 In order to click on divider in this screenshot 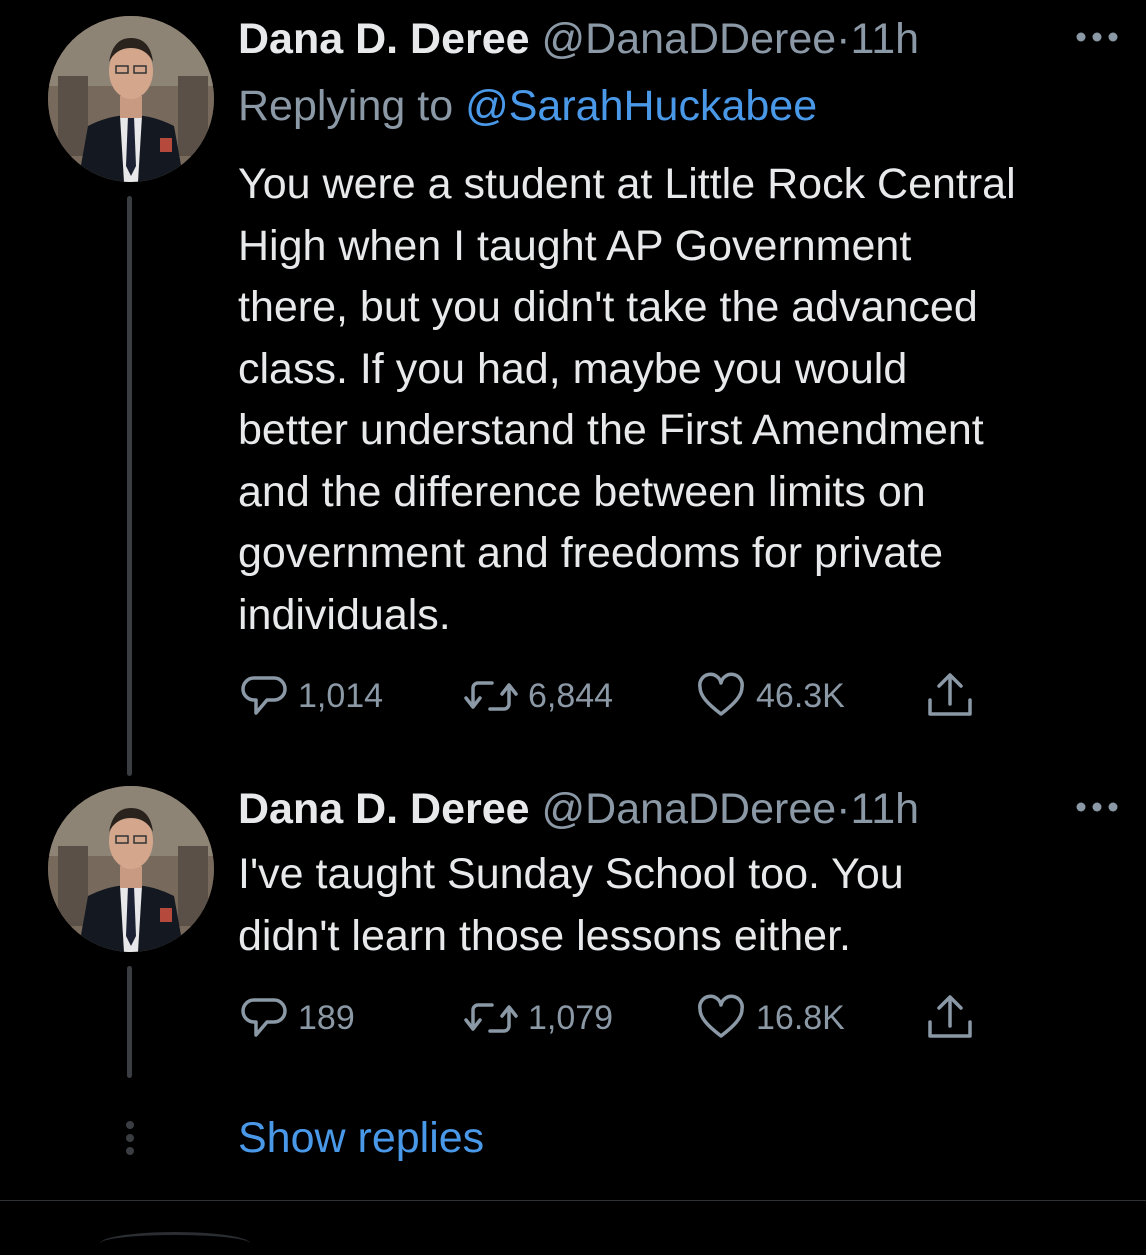, I will do `click(573, 1200)`.